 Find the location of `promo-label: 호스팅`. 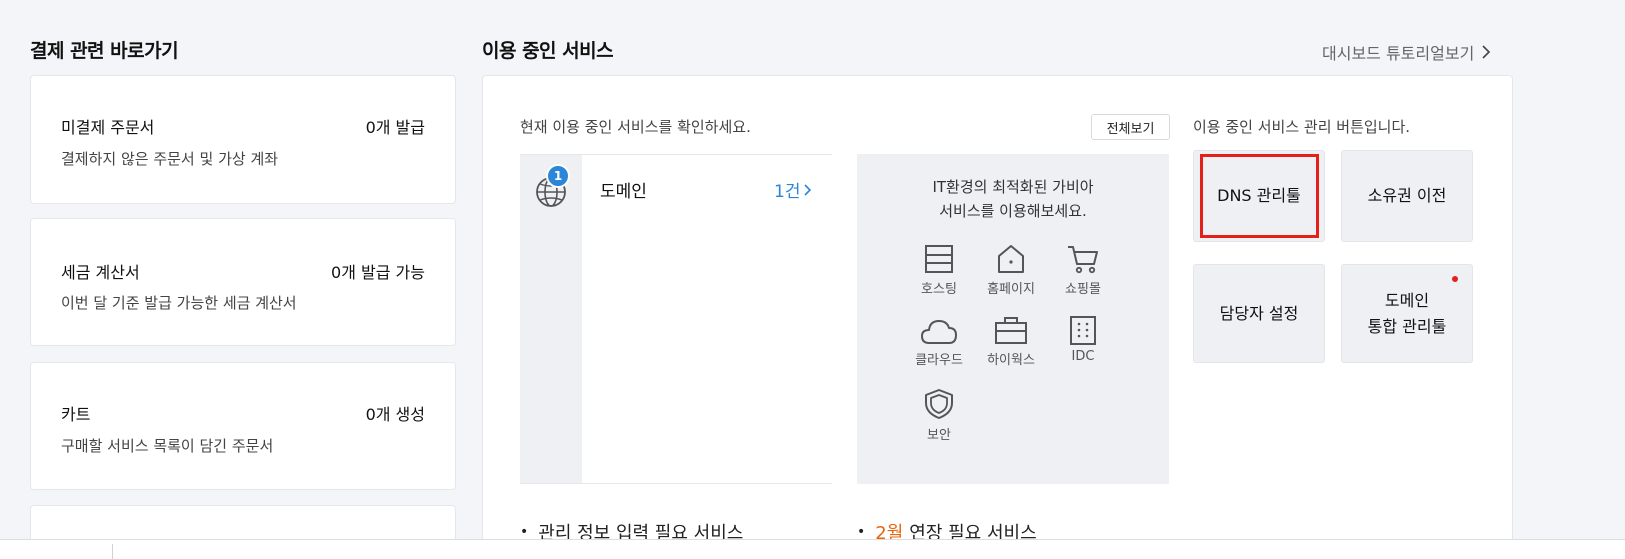

promo-label: 호스팅 is located at coordinates (939, 289).